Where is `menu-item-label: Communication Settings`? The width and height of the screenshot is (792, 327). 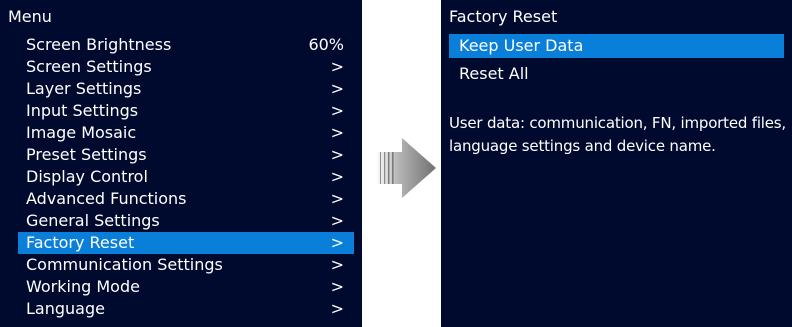 menu-item-label: Communication Settings is located at coordinates (124, 264).